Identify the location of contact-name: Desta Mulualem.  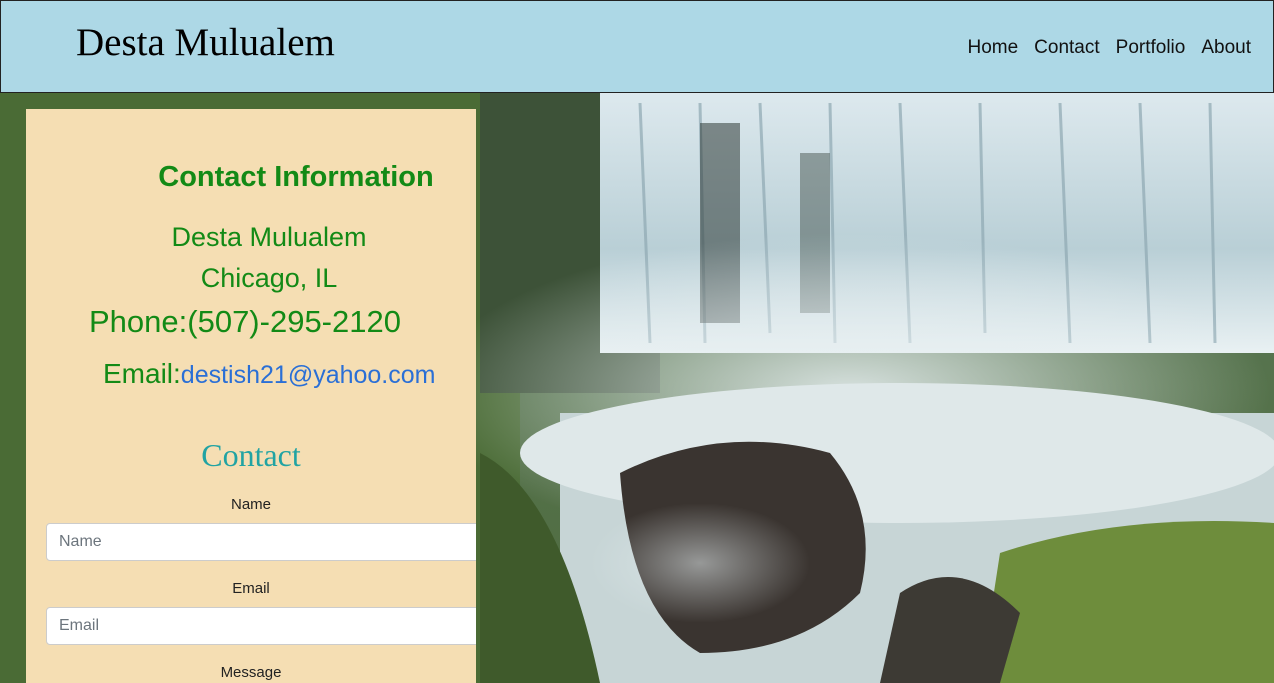
(269, 237).